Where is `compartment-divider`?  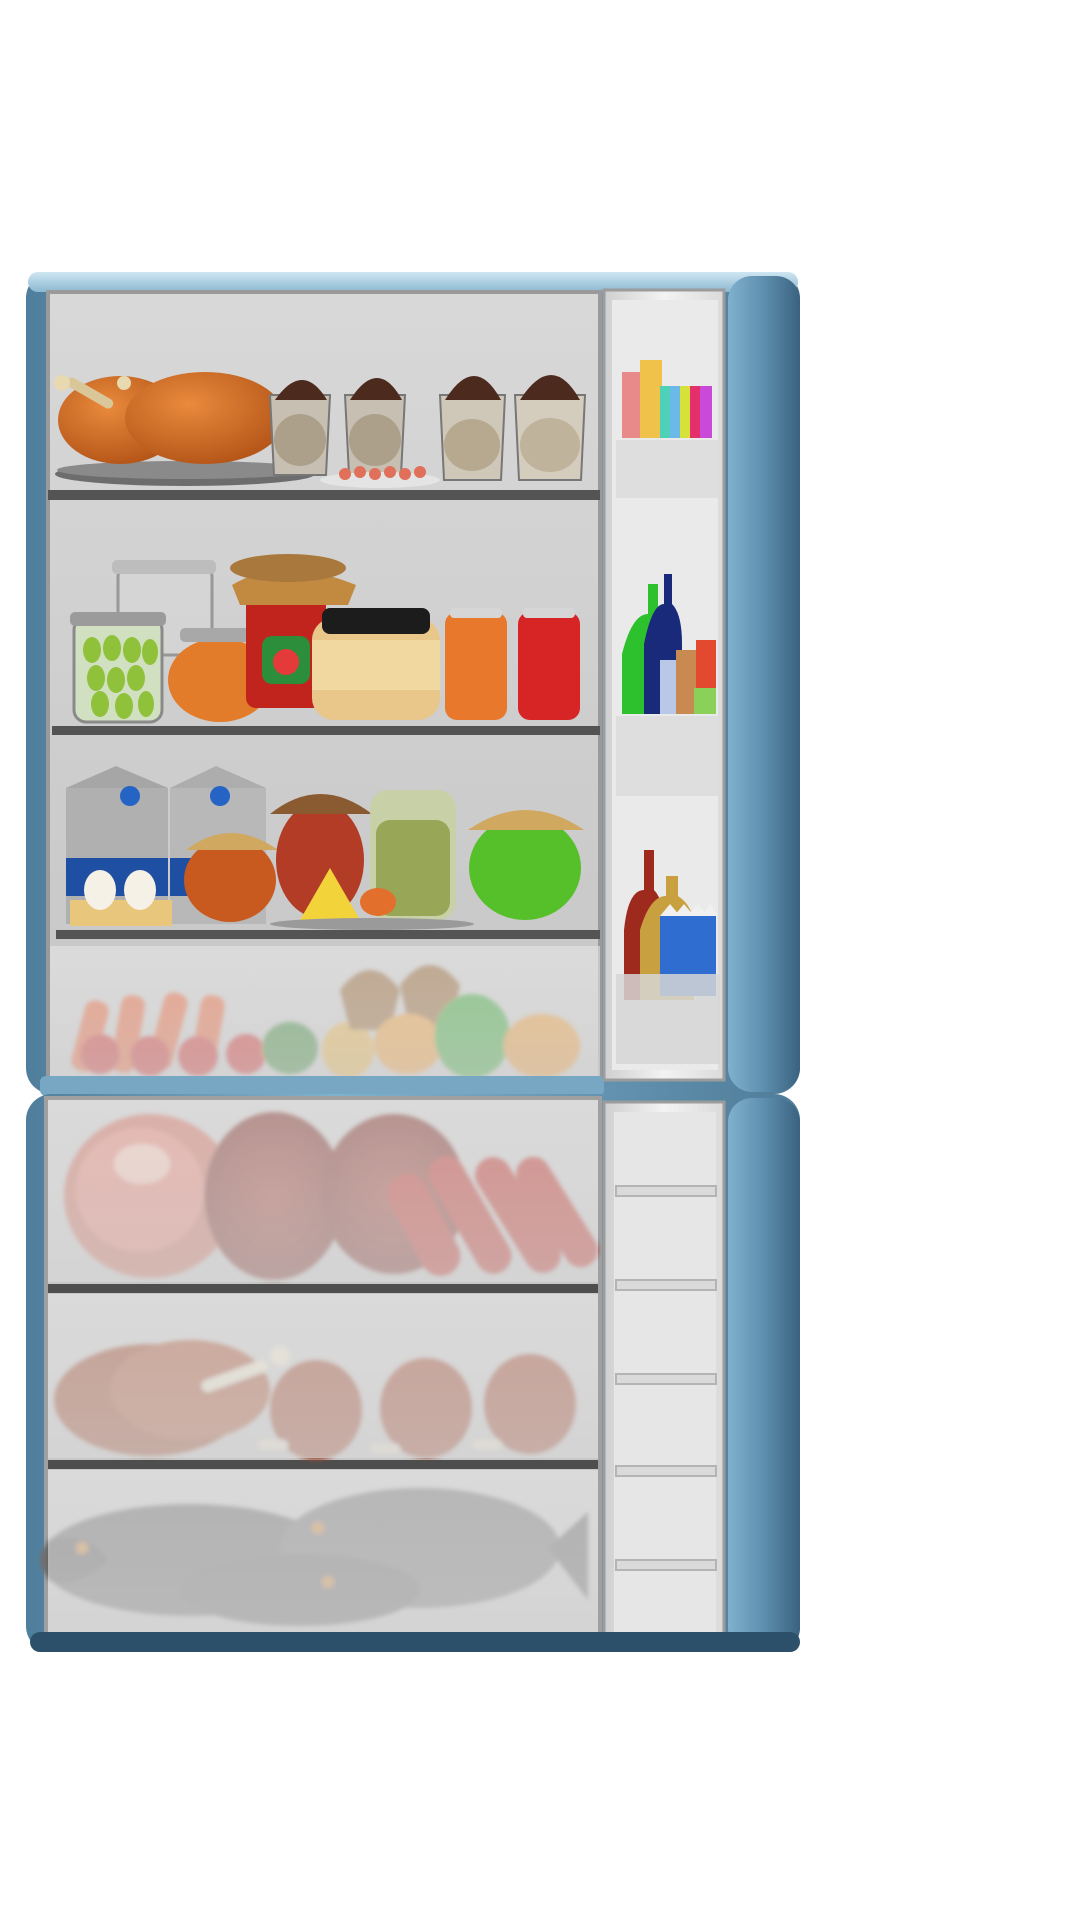
compartment-divider is located at coordinates (322, 1086).